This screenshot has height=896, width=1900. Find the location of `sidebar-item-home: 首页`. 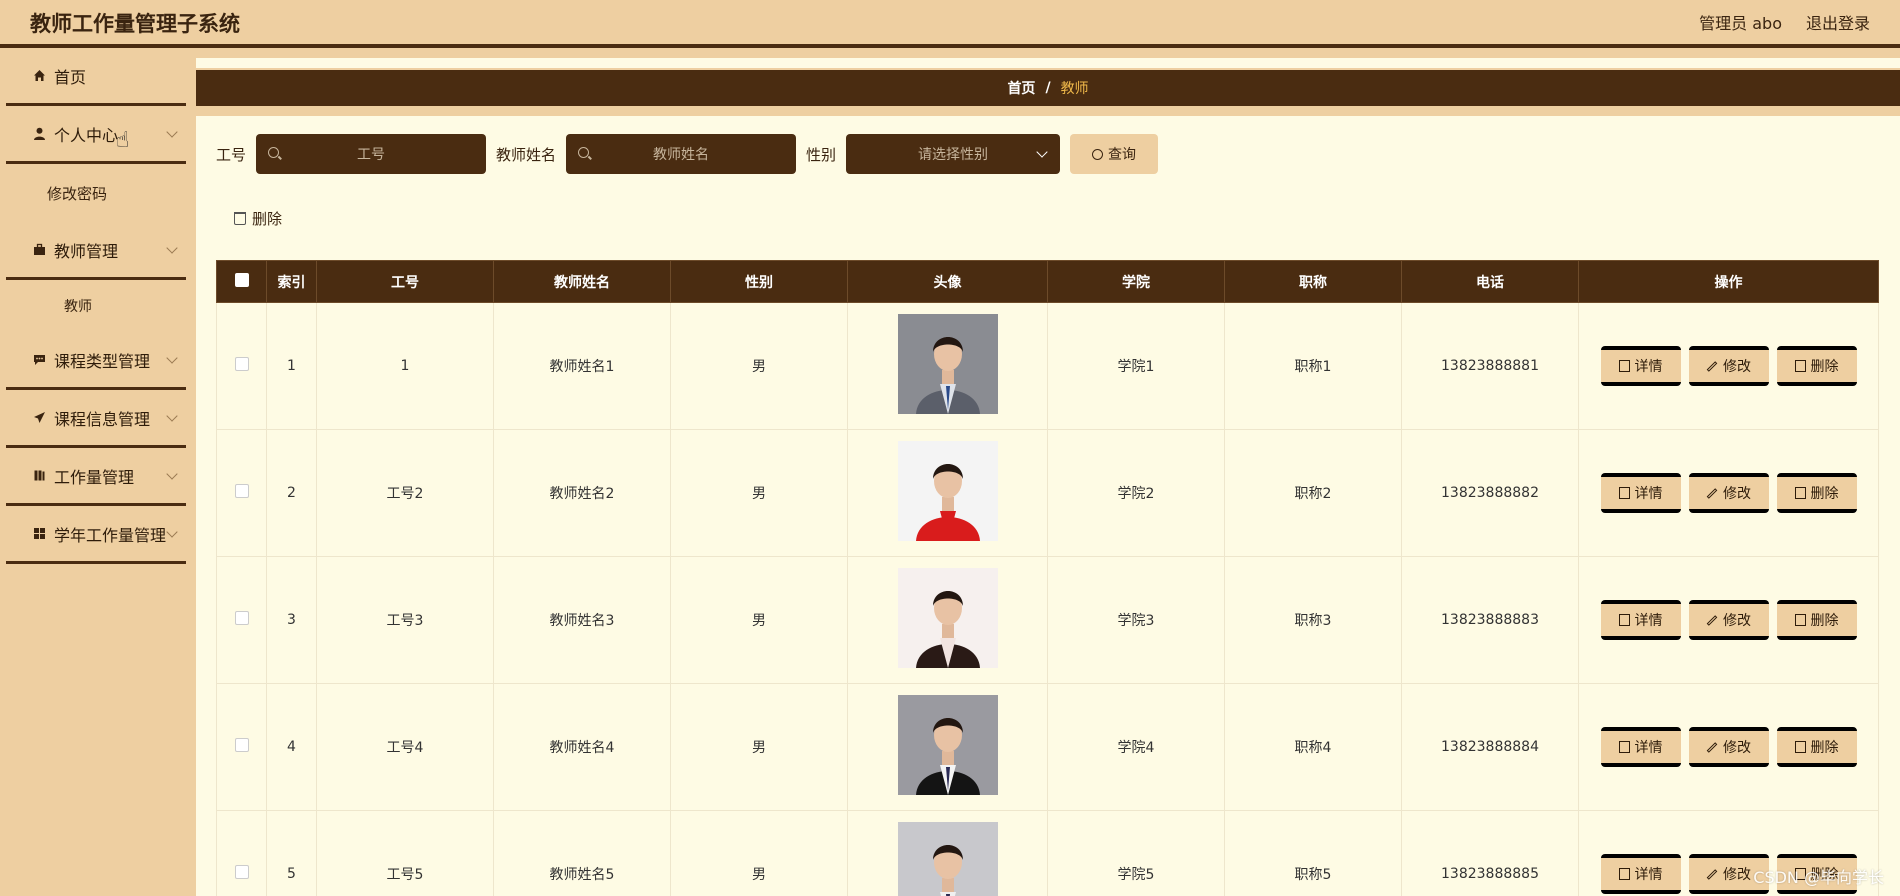

sidebar-item-home: 首页 is located at coordinates (96, 77).